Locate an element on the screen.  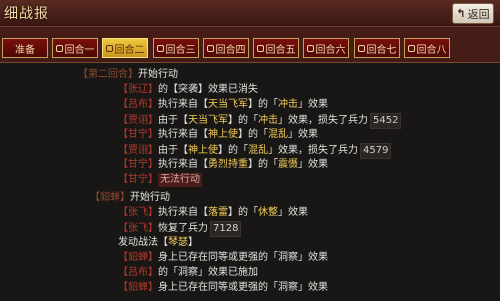
log-line: 【张辽】的【突袭】效果已消失 is located at coordinates (188, 89).